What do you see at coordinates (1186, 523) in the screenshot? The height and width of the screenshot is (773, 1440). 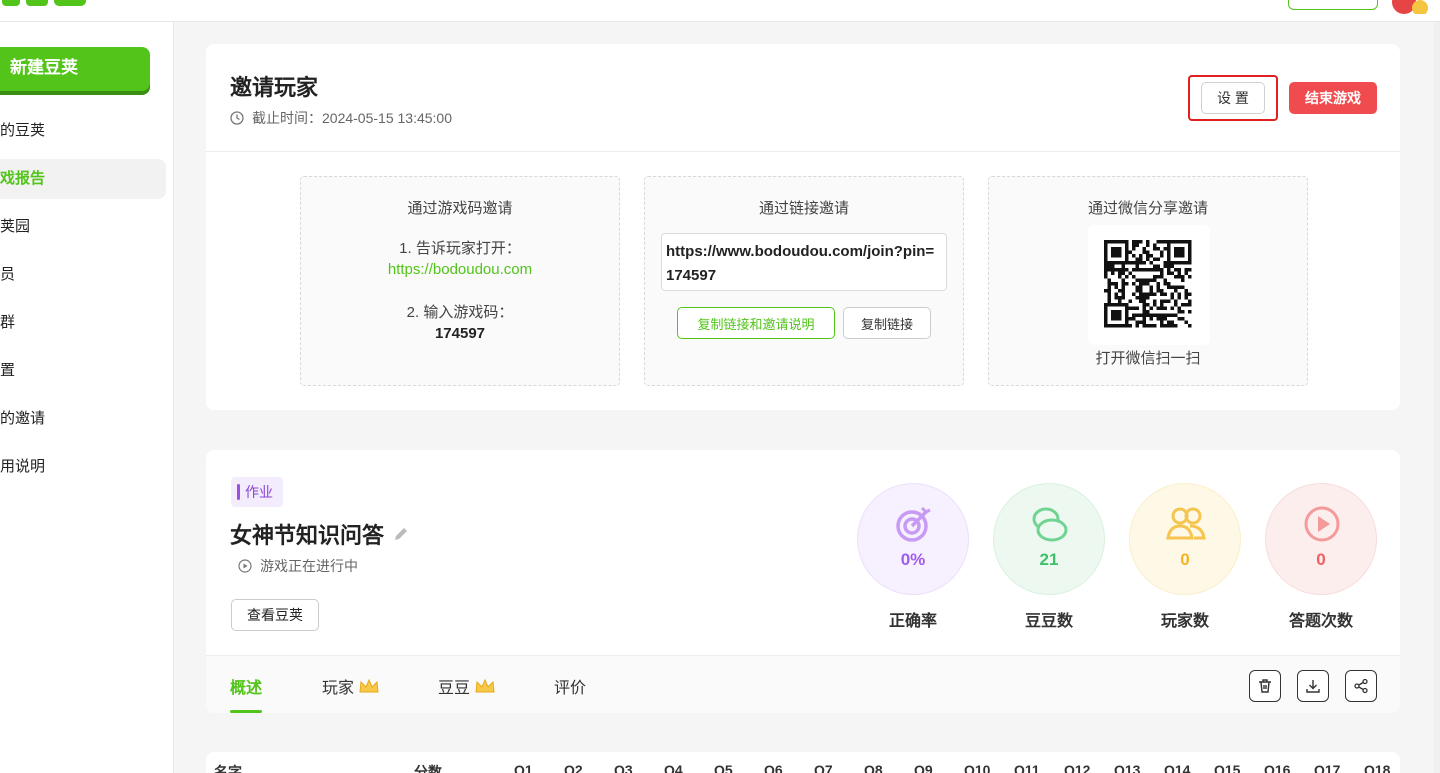 I see `users-icon` at bounding box center [1186, 523].